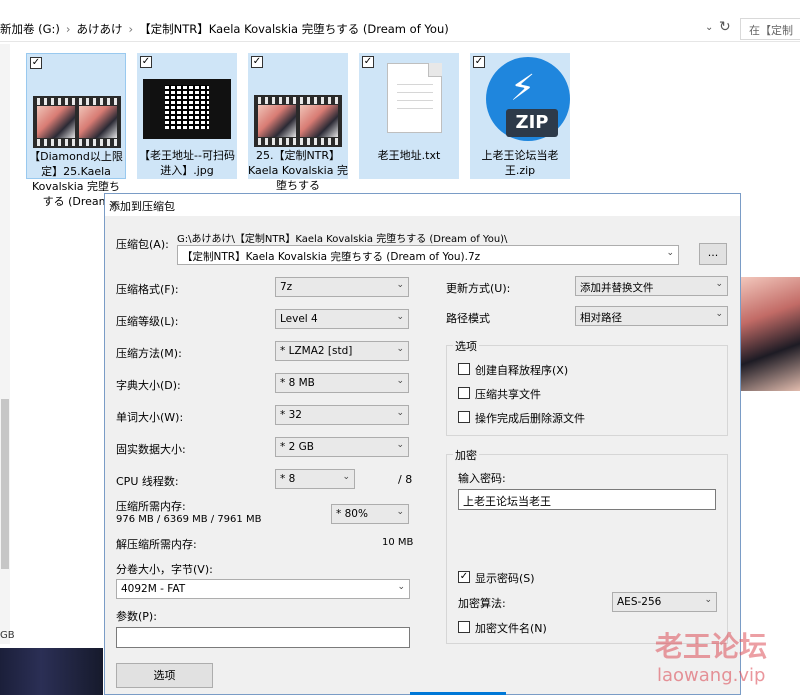  Describe the element at coordinates (342, 415) in the screenshot. I see `word-select: * 32 ⌄` at that location.